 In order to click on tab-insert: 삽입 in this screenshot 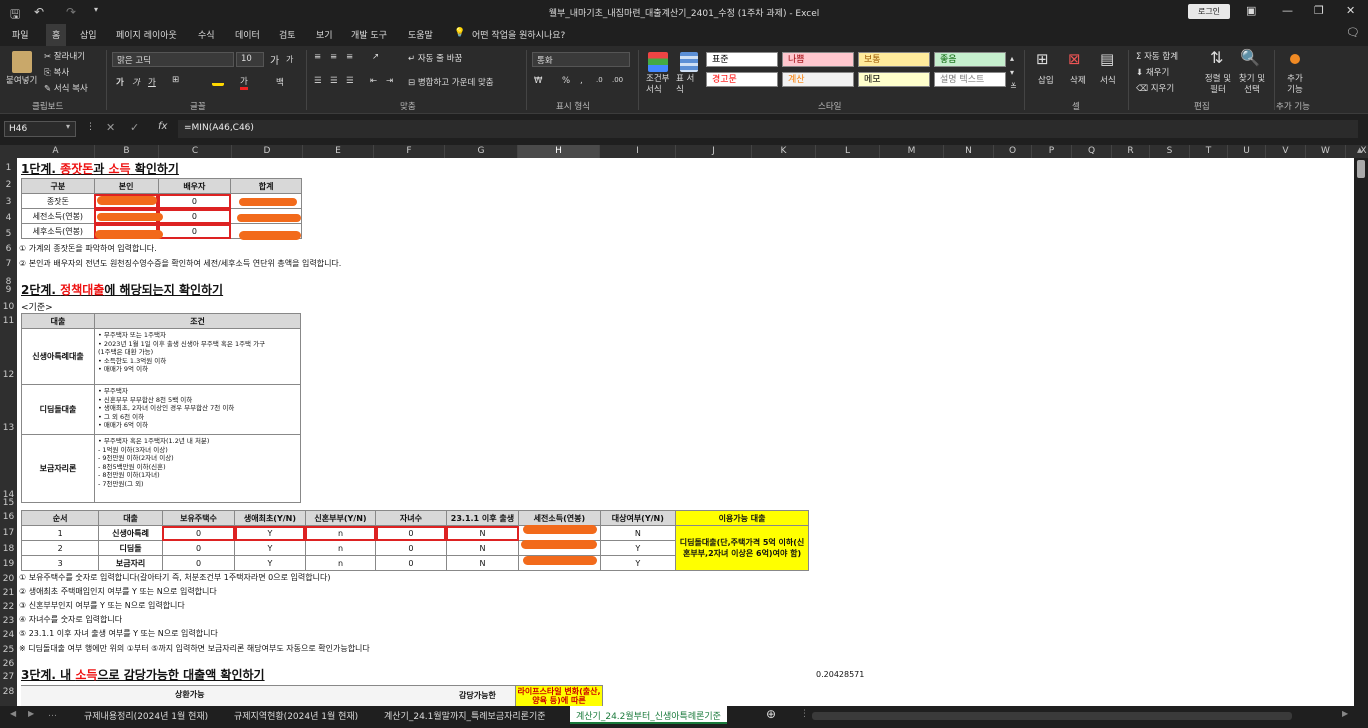, I will do `click(88, 34)`.